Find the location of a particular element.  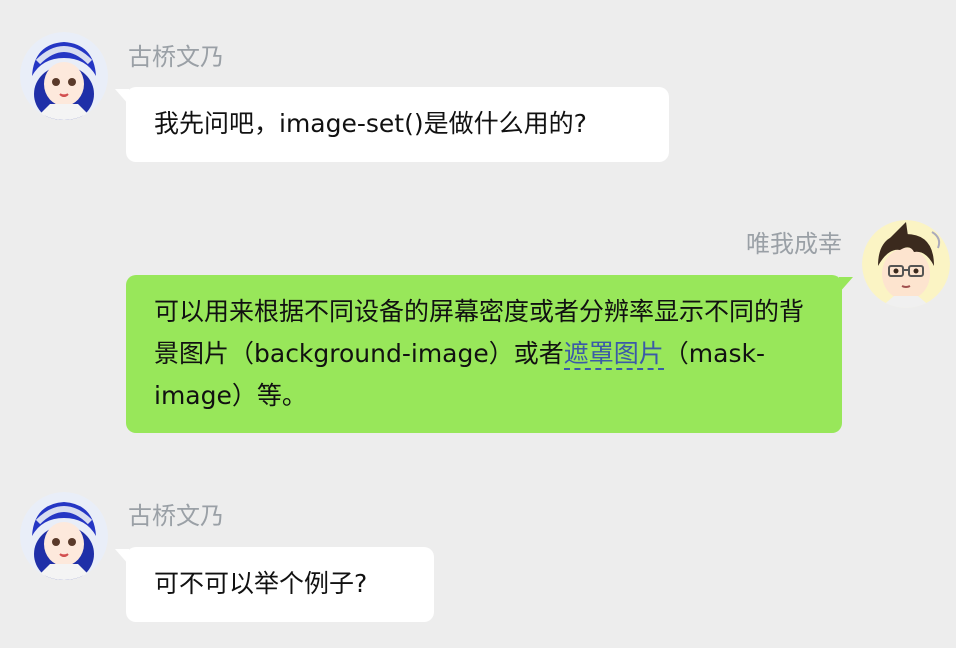

message-bubble: 我先问吧，image-set()是做什么用的? is located at coordinates (392, 124).